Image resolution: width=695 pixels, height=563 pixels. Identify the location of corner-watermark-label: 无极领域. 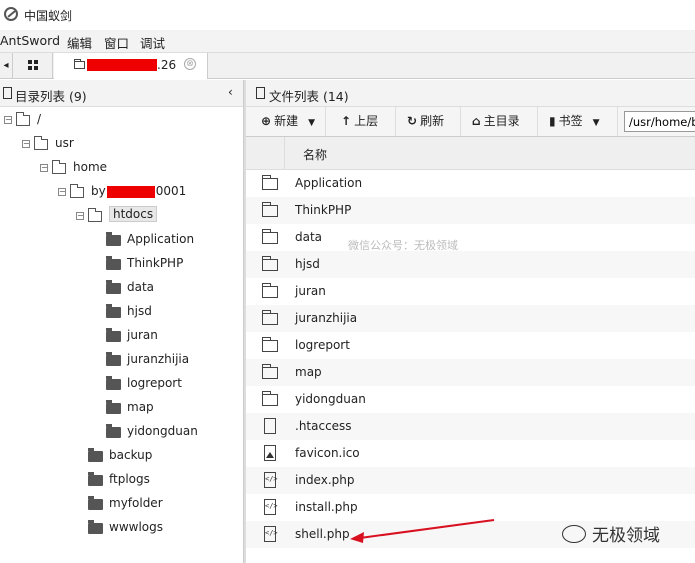
(626, 536).